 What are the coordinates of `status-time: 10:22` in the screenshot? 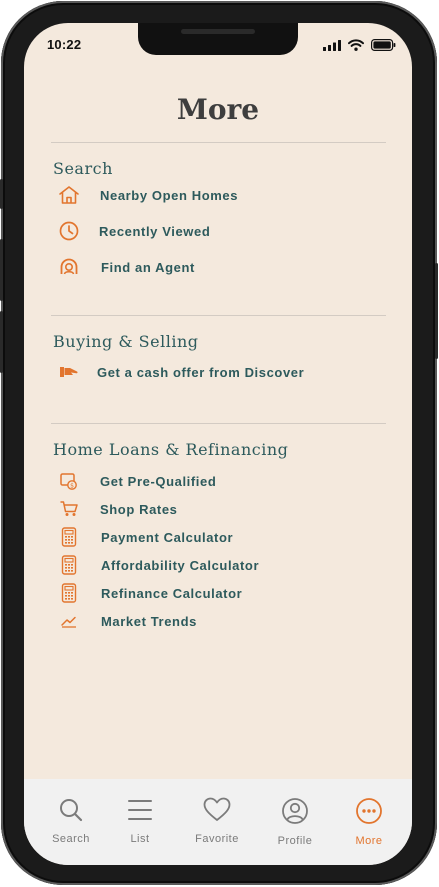 It's located at (64, 44).